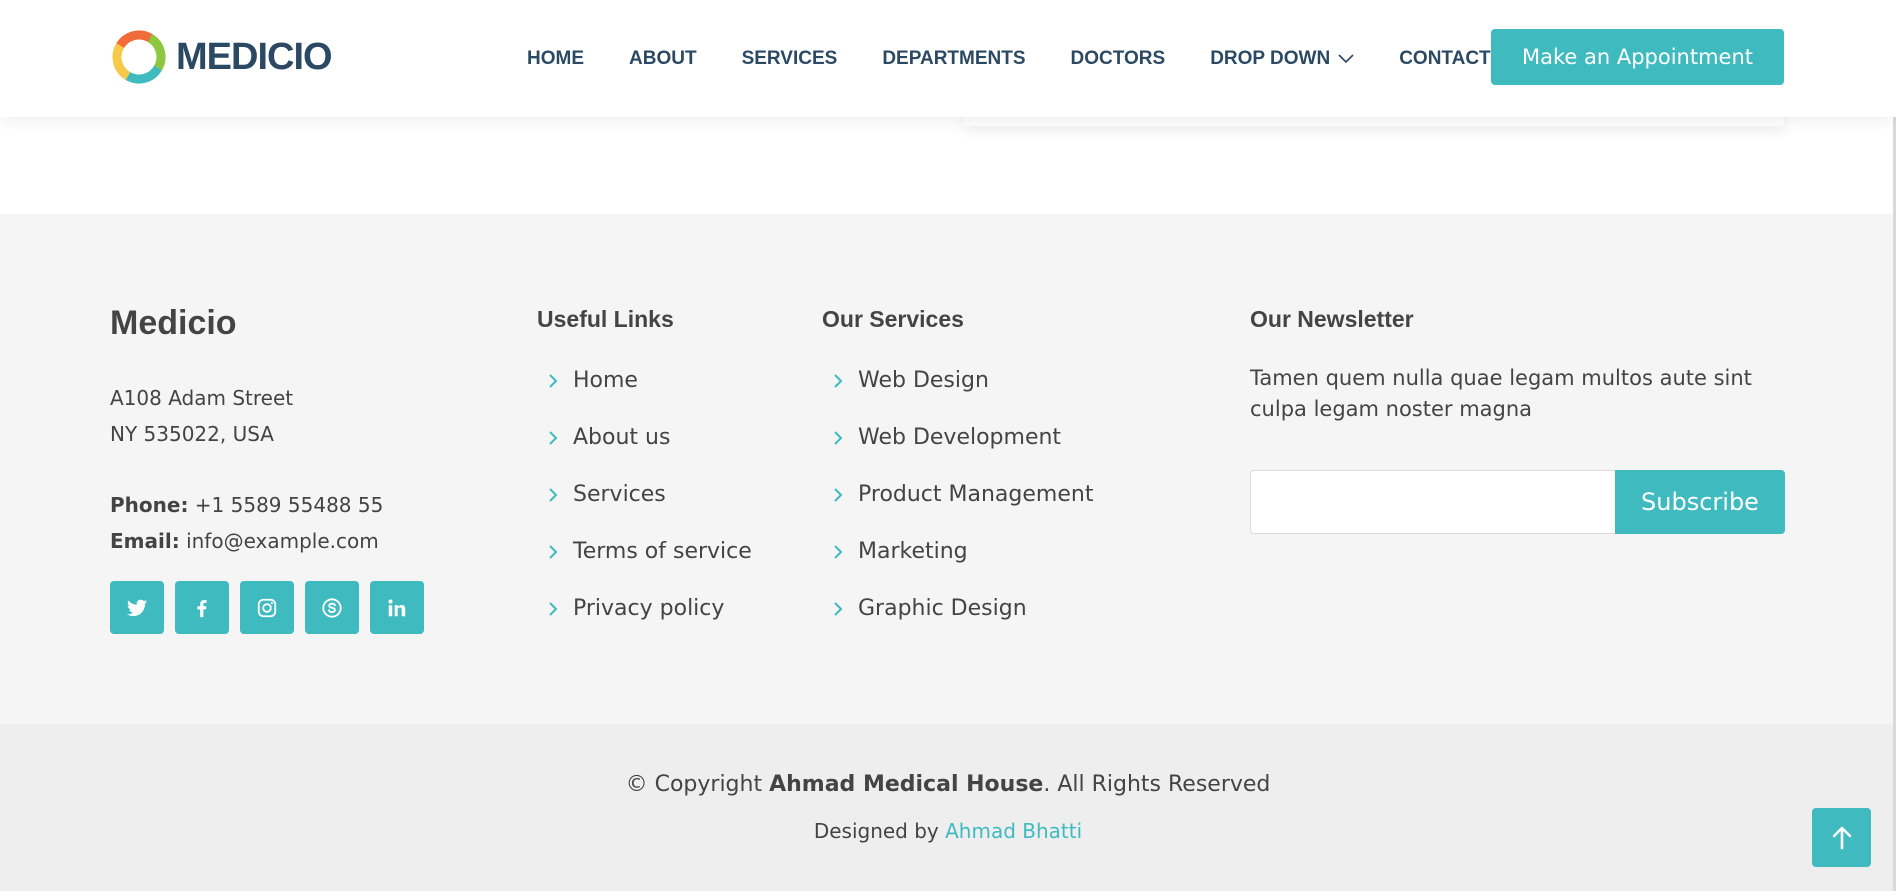 This screenshot has height=891, width=1896. What do you see at coordinates (1637, 57) in the screenshot?
I see `make-appointment-button: Make an Appointment` at bounding box center [1637, 57].